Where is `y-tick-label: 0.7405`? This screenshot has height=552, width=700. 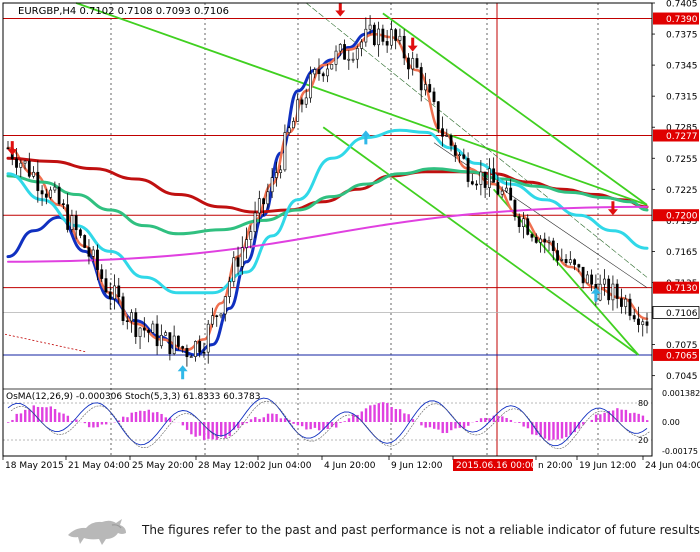
y-tick-label: 0.7405 is located at coordinates (682, 5).